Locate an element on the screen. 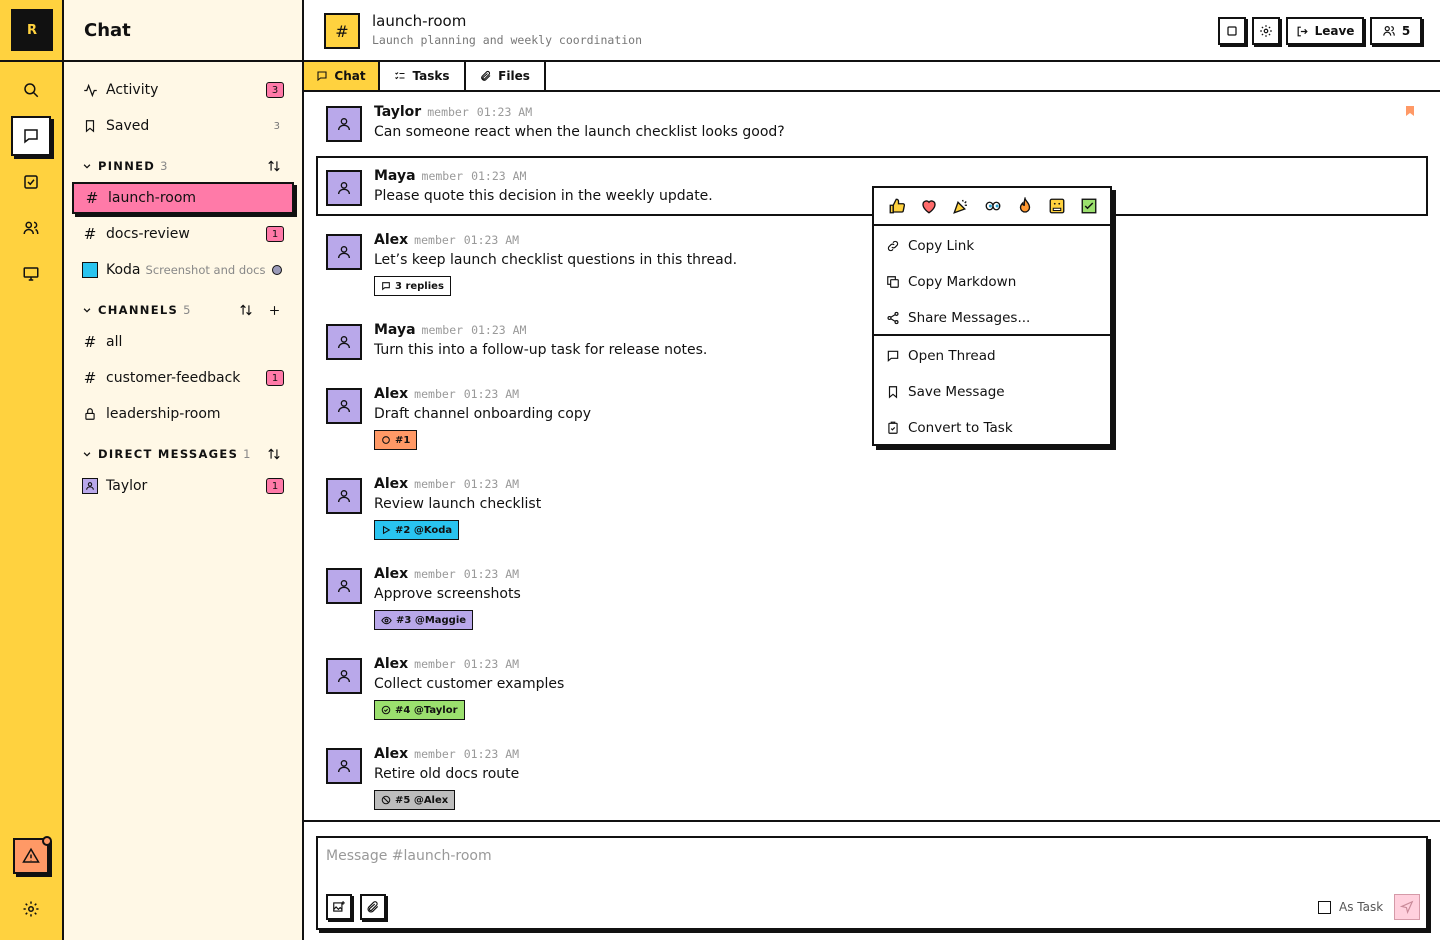 The image size is (1440, 940). task-chip-label: #5 @Alex is located at coordinates (422, 800).